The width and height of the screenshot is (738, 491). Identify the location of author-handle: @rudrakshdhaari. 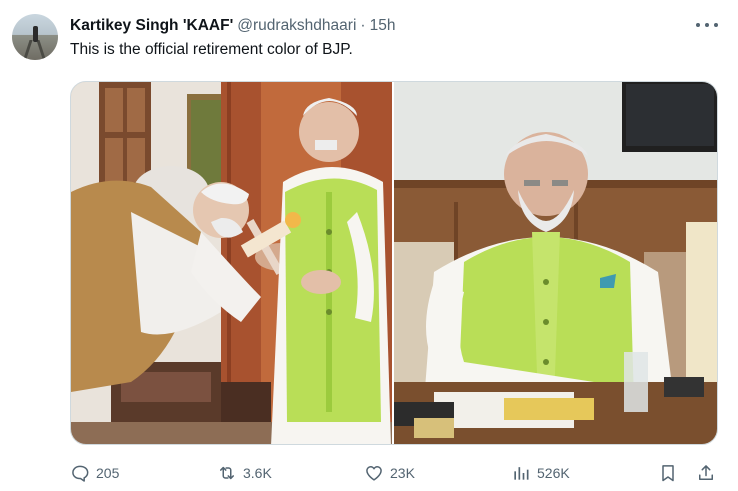
(296, 26).